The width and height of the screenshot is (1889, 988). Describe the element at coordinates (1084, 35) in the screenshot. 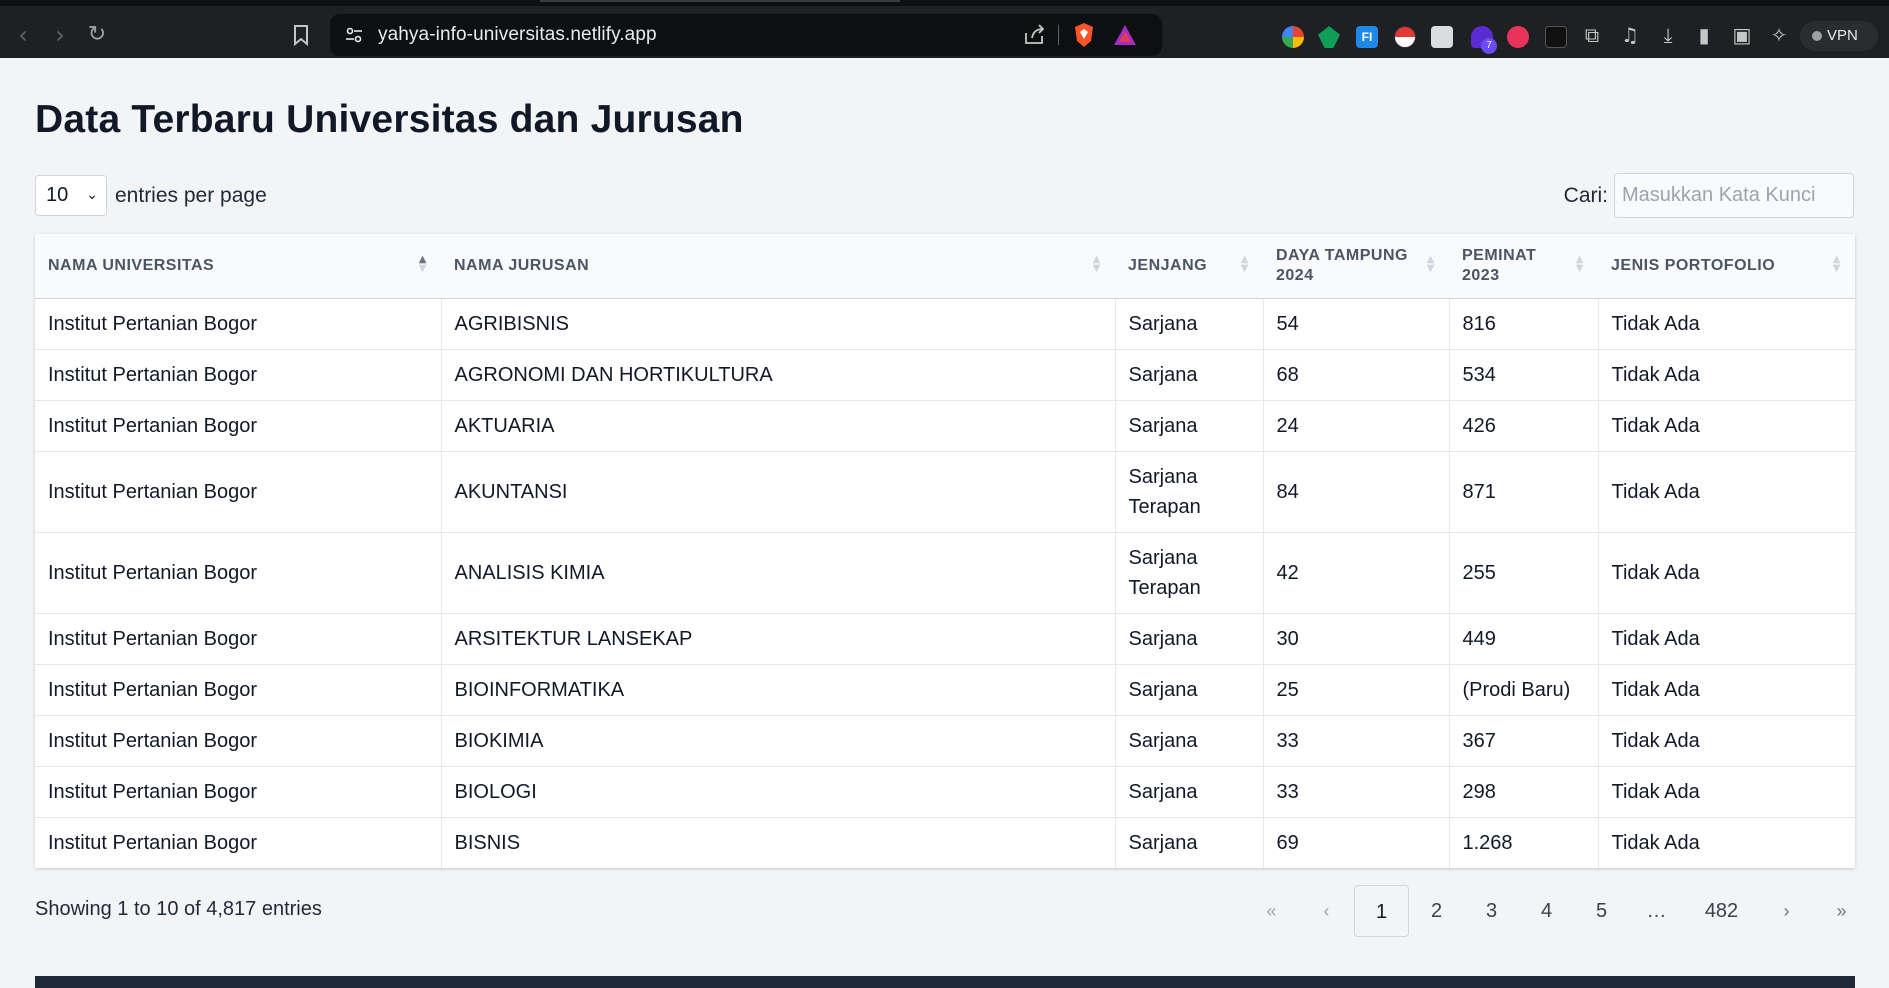

I see `brave-shields-icon` at that location.